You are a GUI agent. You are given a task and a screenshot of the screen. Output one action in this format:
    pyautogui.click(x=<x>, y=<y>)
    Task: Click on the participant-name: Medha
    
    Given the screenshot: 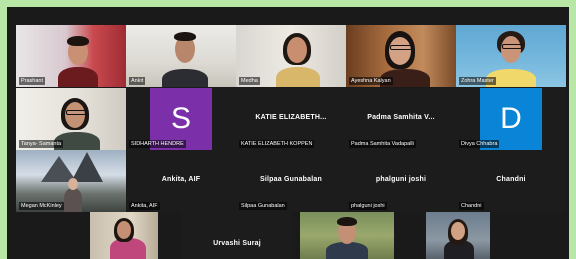 What is the action you would take?
    pyautogui.click(x=249, y=81)
    